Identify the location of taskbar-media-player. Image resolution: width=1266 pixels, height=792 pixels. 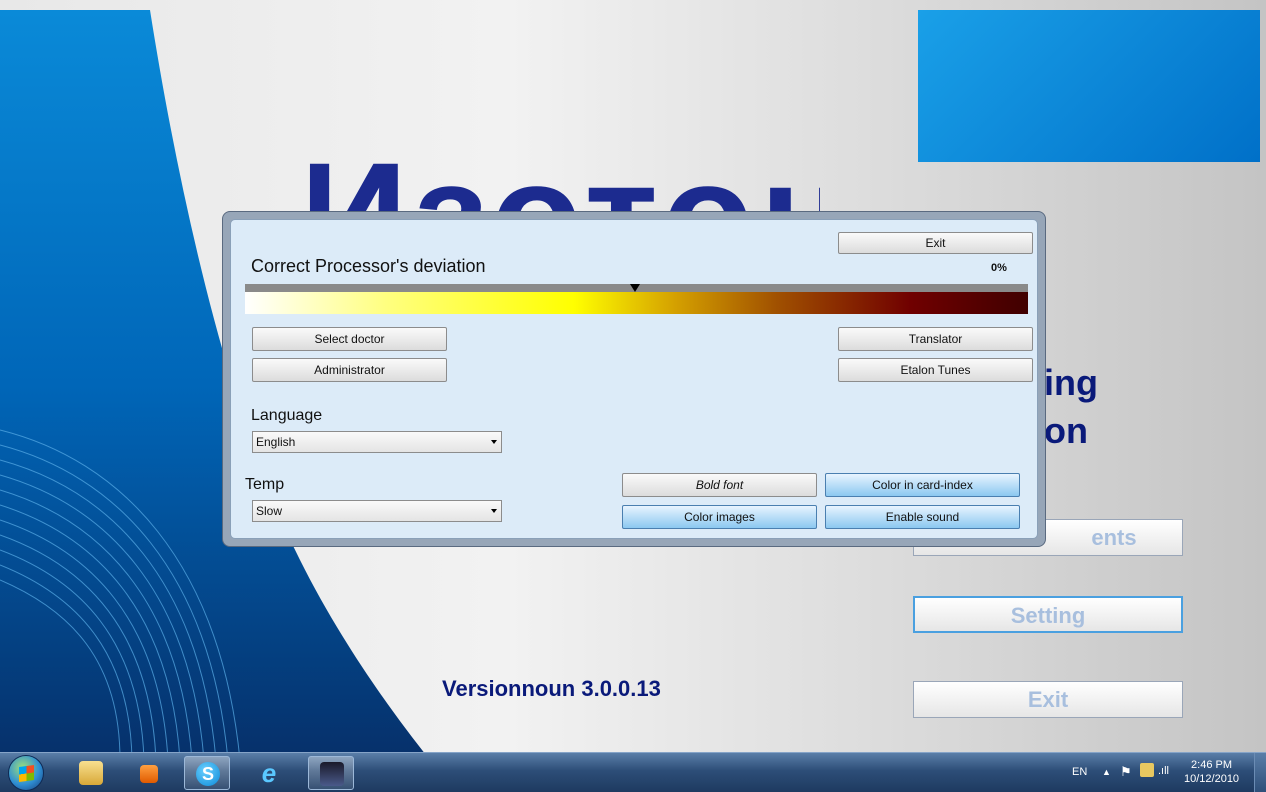
(149, 773).